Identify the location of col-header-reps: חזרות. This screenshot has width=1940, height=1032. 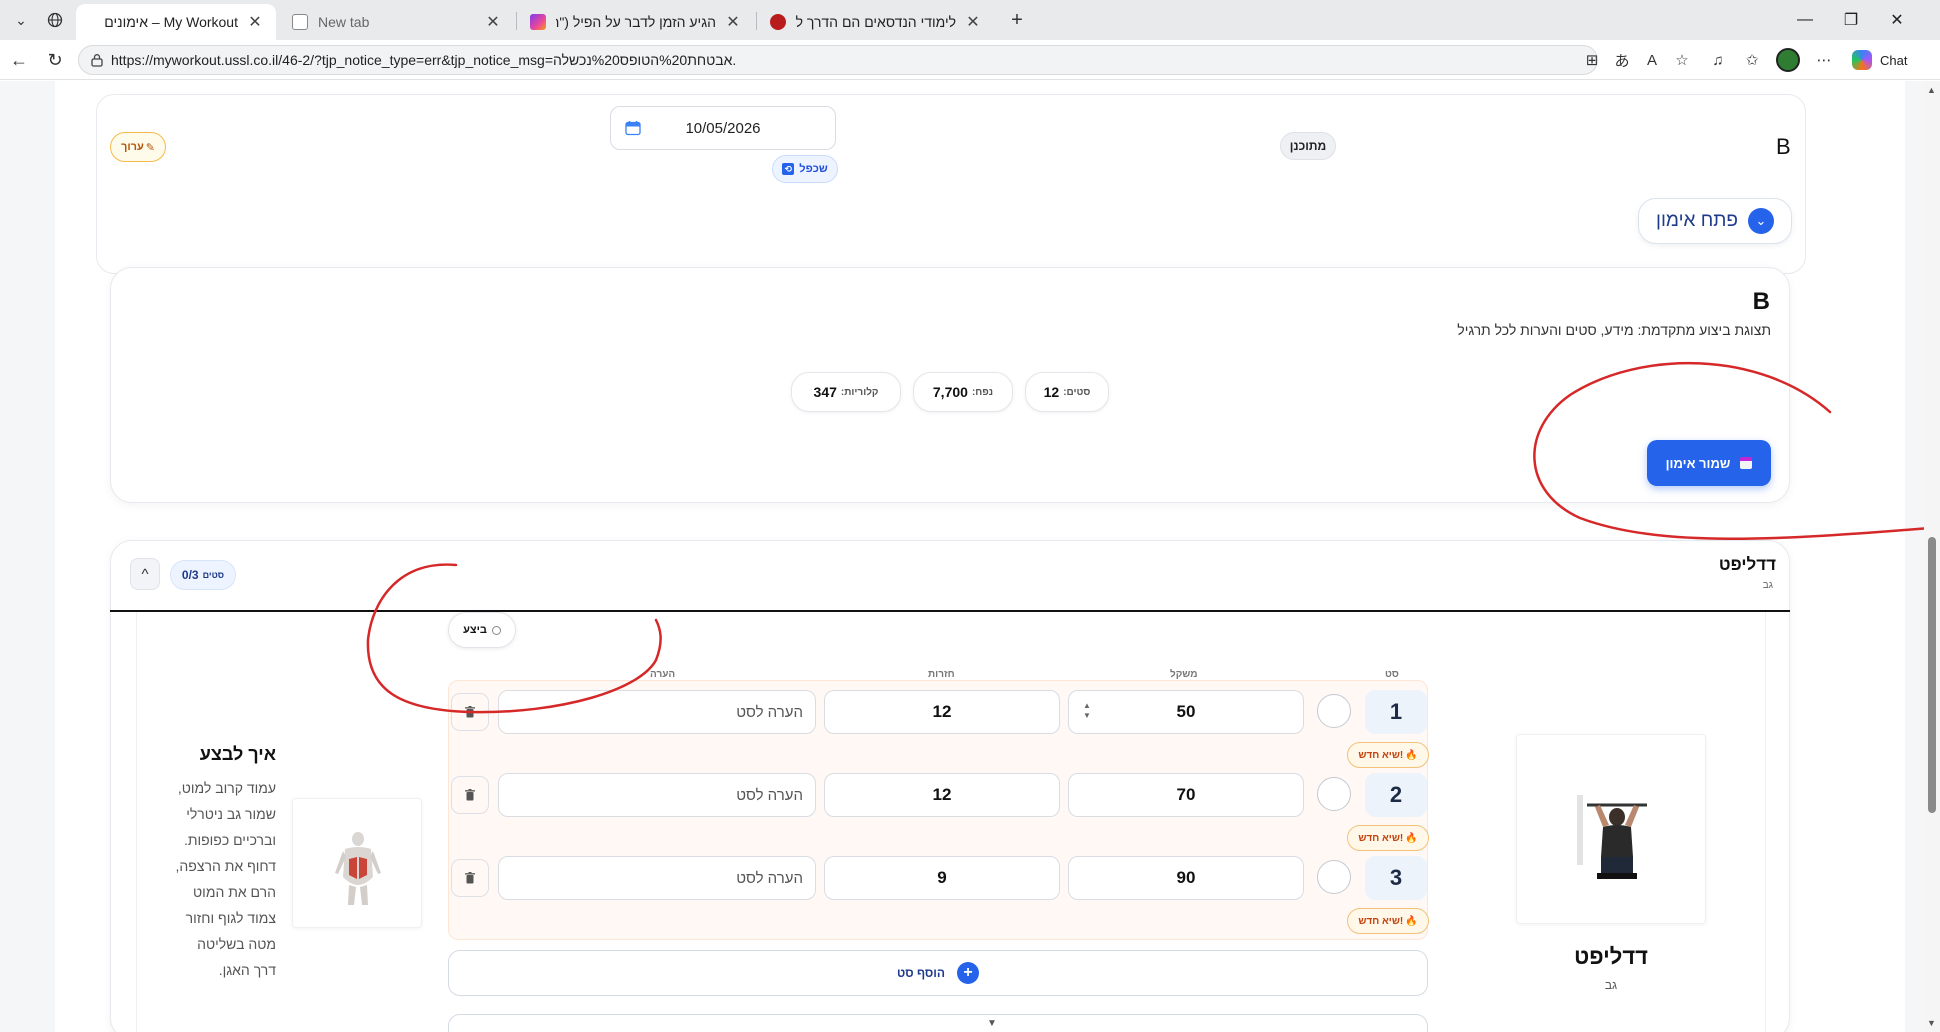
(941, 674).